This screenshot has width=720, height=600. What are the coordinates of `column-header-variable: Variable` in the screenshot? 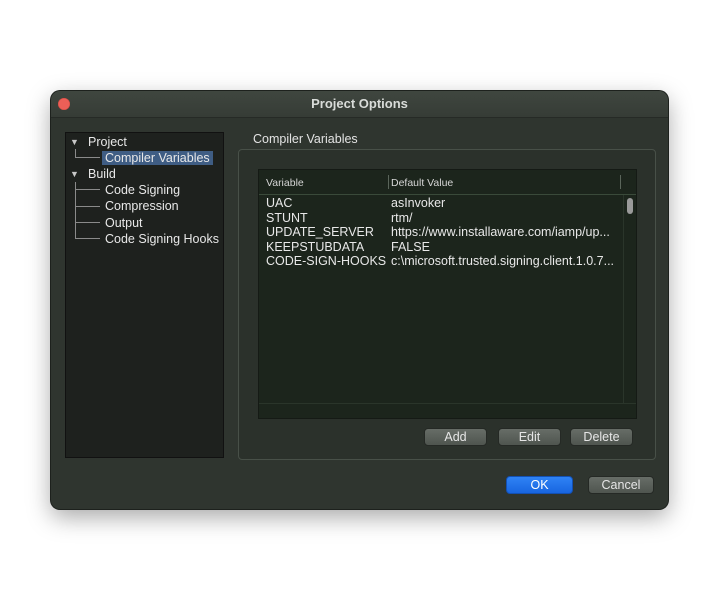 It's located at (285, 182).